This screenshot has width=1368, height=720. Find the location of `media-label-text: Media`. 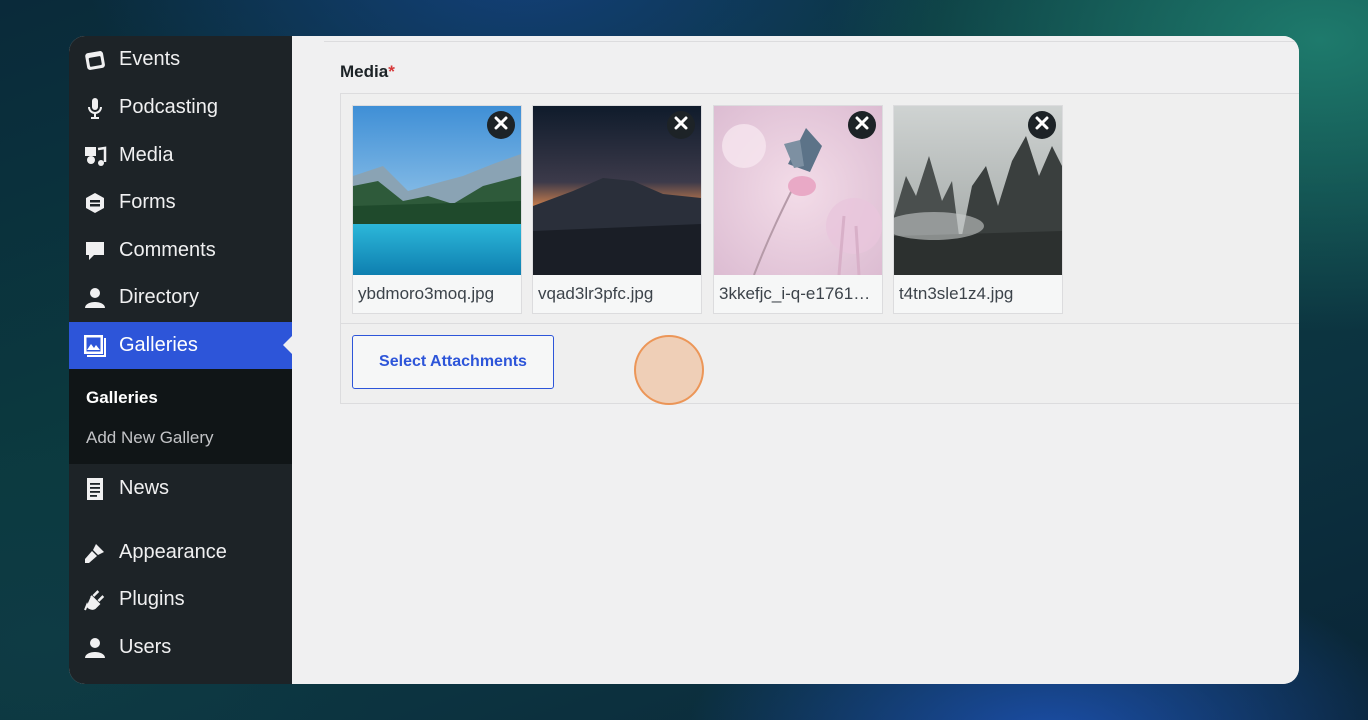

media-label-text: Media is located at coordinates (364, 71).